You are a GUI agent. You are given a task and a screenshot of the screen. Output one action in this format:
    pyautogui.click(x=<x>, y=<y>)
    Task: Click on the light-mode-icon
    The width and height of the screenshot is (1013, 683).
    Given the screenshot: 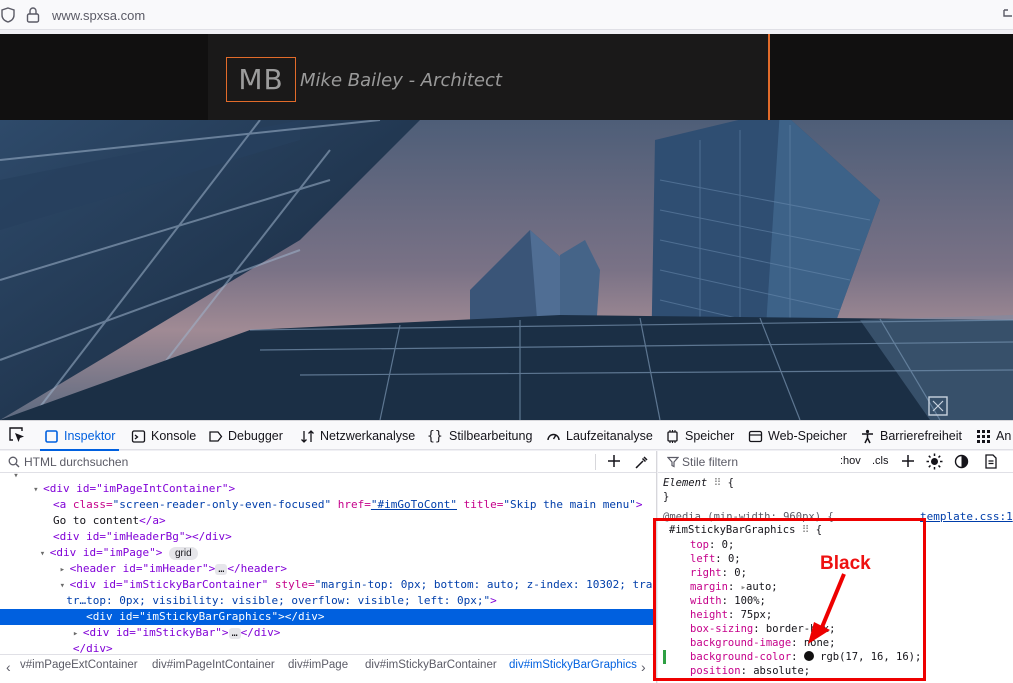 What is the action you would take?
    pyautogui.click(x=934, y=461)
    